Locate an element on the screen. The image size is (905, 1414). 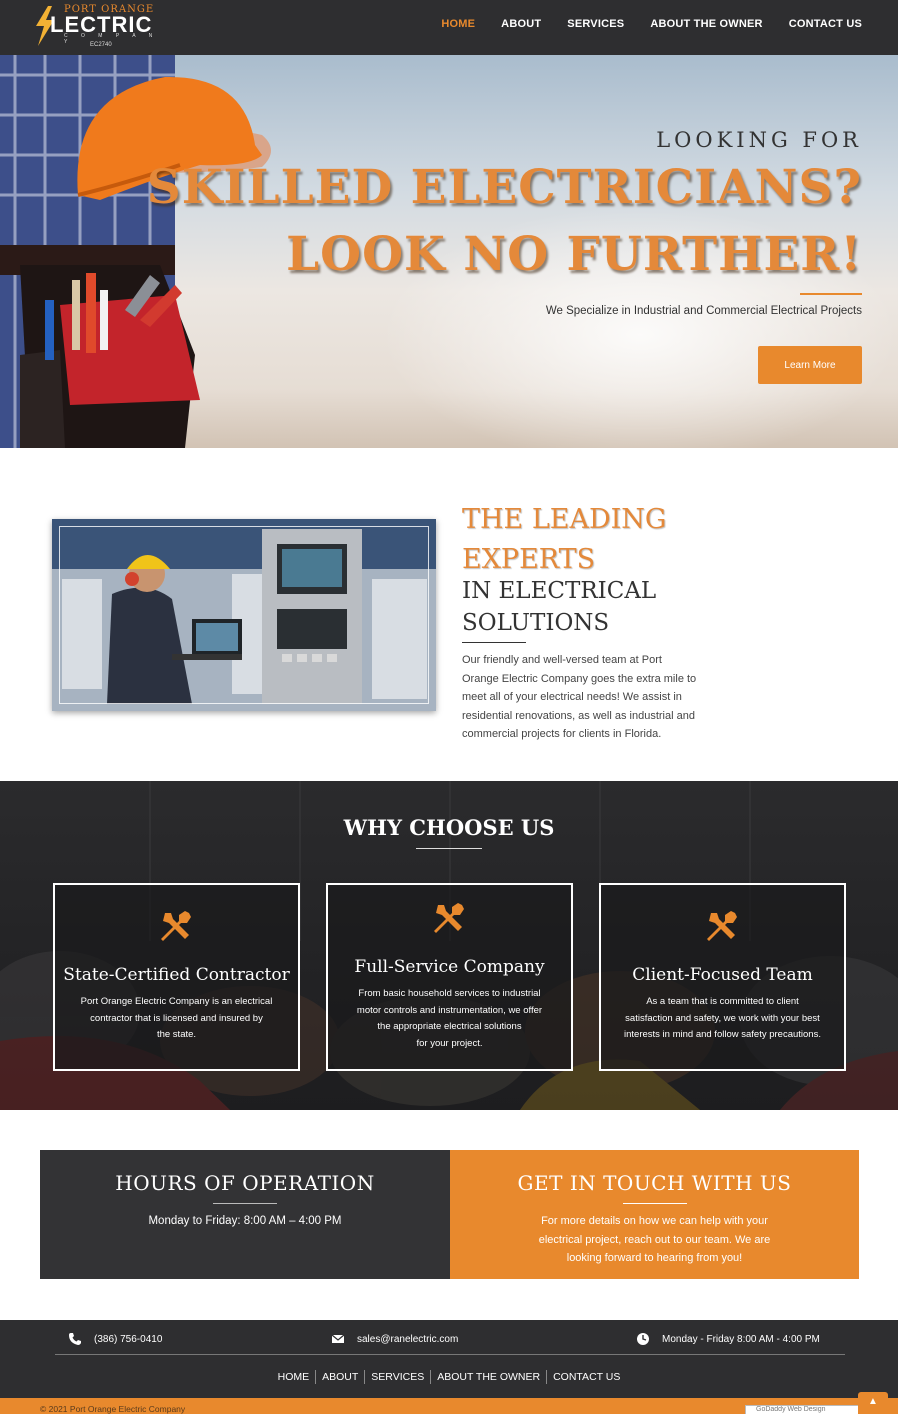
card-line: the state. is located at coordinates (176, 1034).